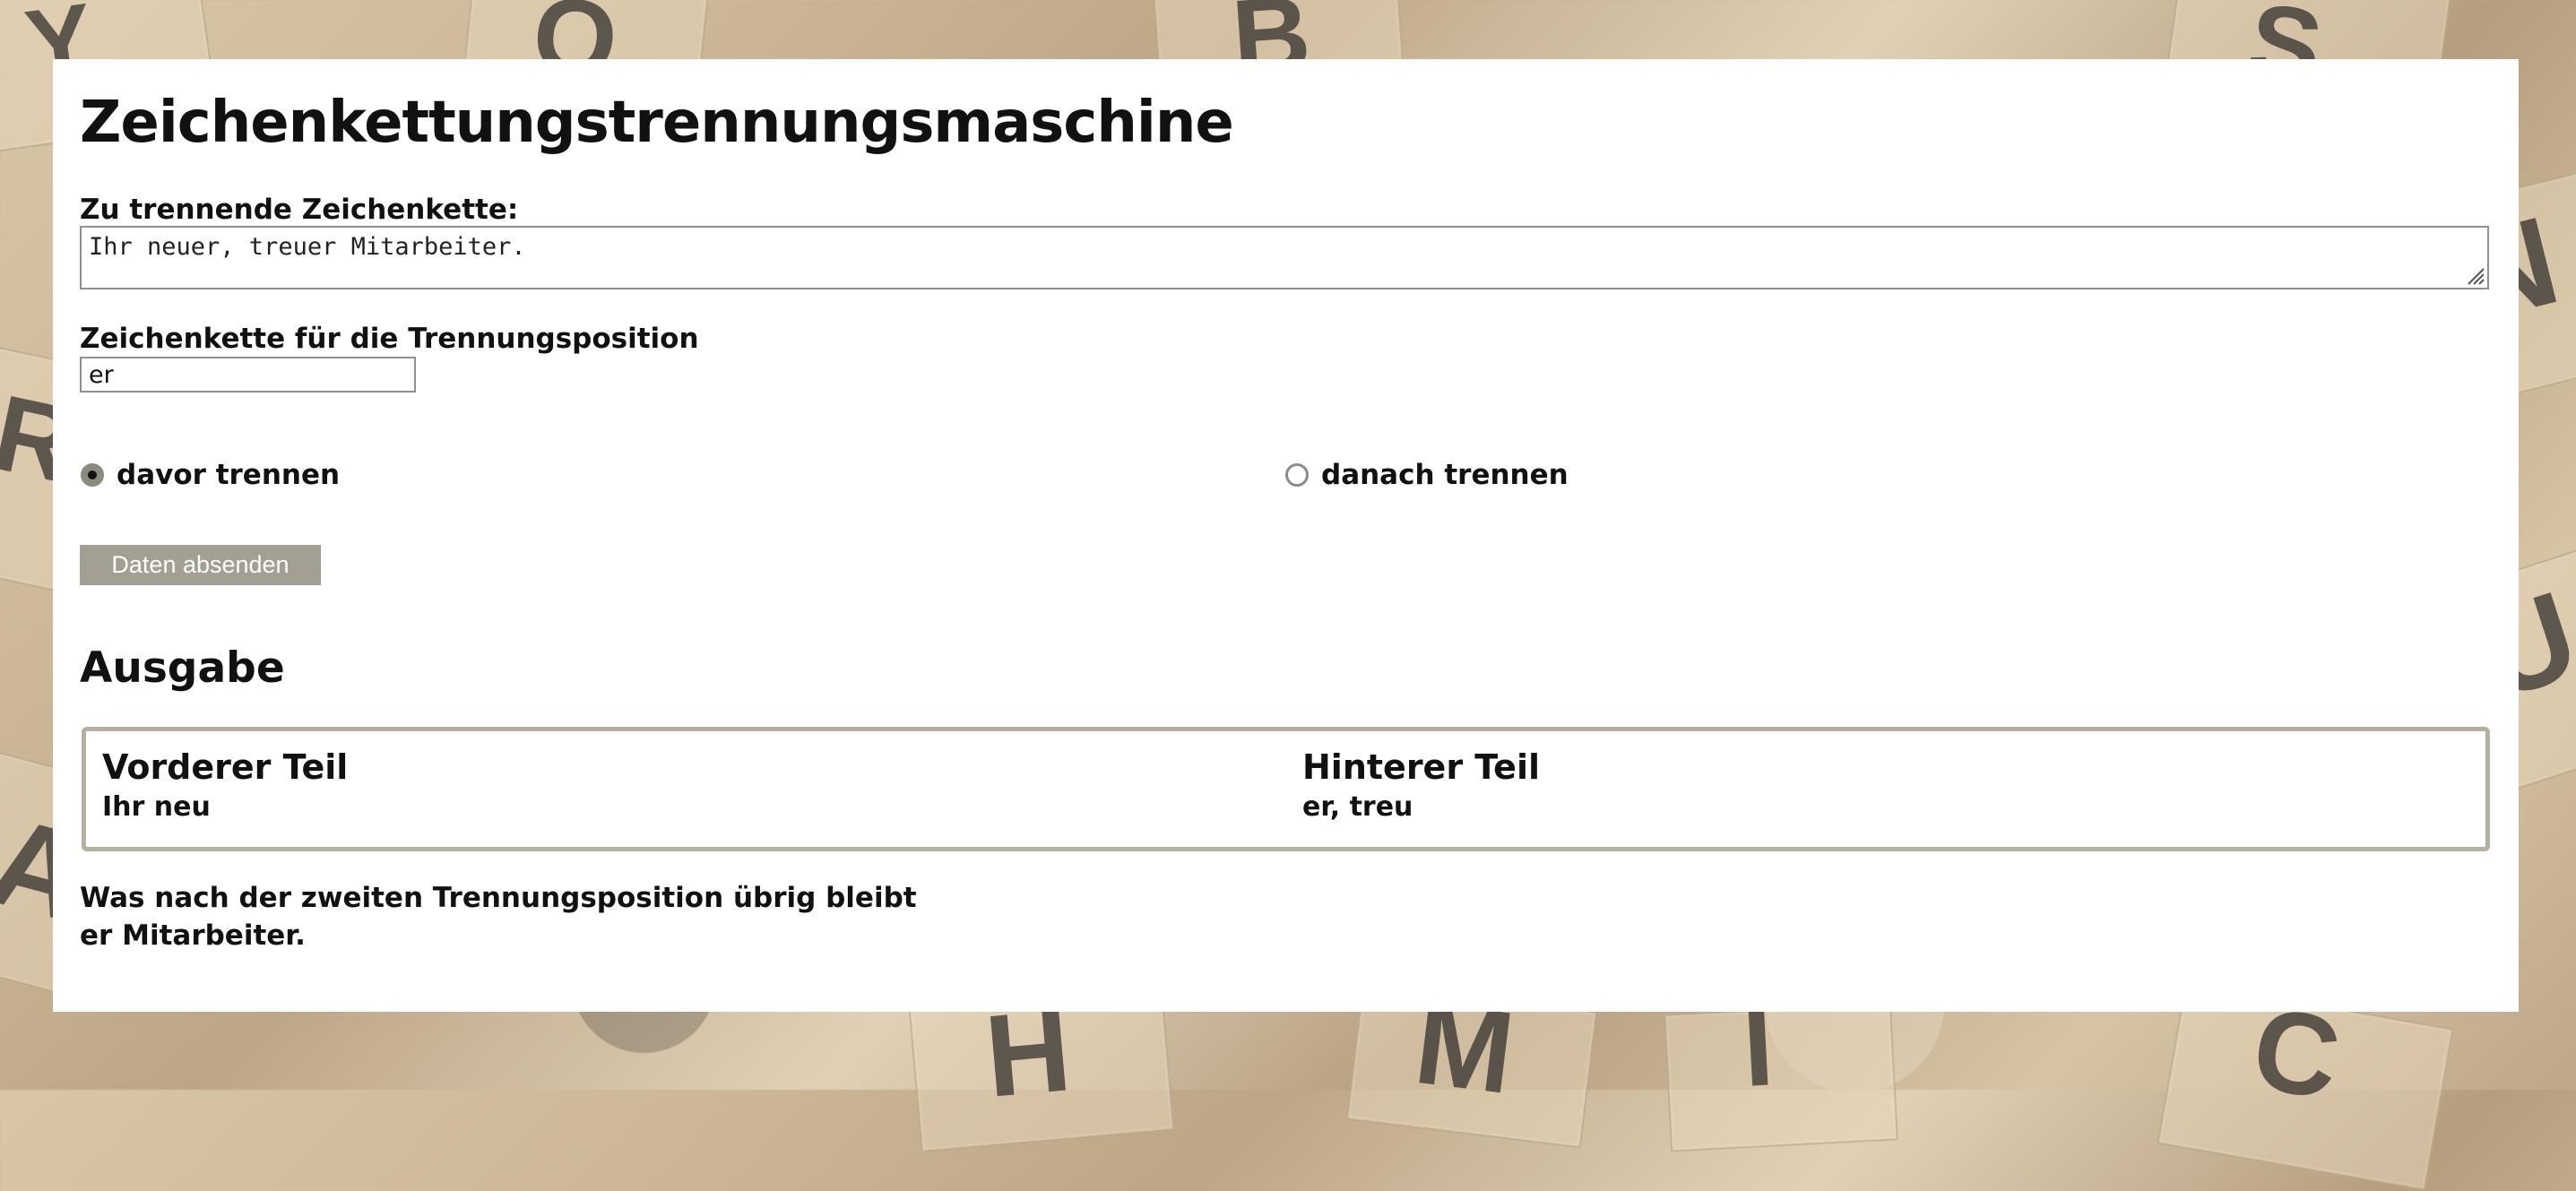 The width and height of the screenshot is (2576, 1191). I want to click on radio-after-icon, so click(1297, 475).